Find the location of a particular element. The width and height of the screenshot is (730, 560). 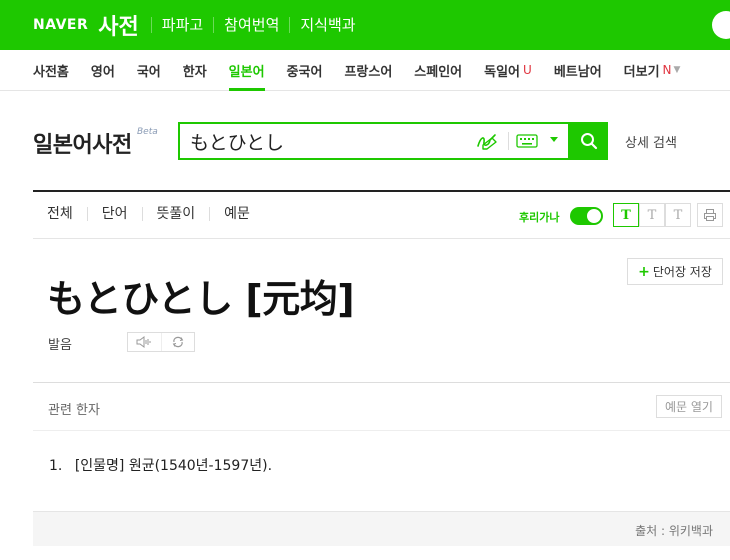

font-size-medium-button: T is located at coordinates (652, 215).